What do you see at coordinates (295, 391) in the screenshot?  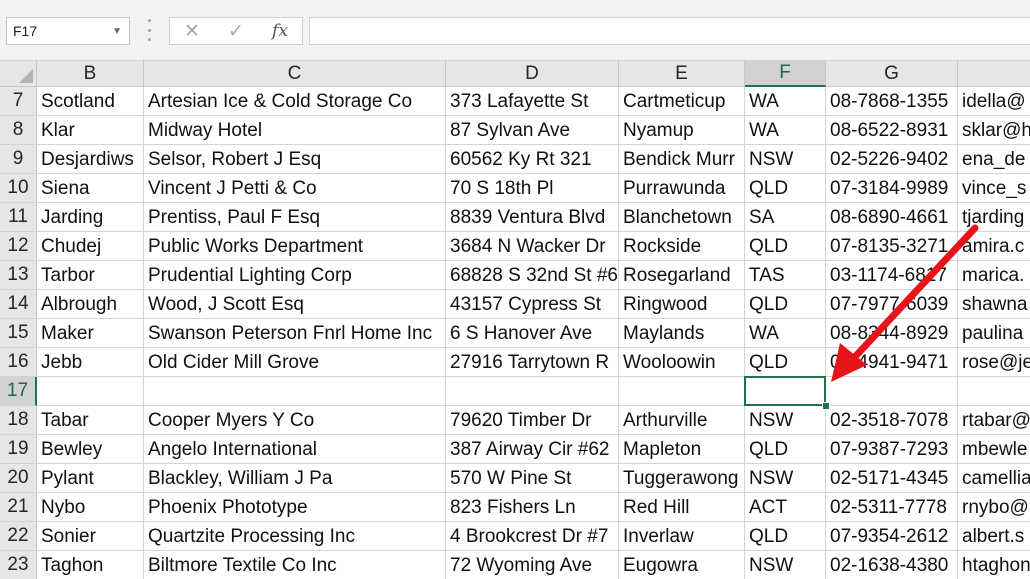 I see `cell-c17` at bounding box center [295, 391].